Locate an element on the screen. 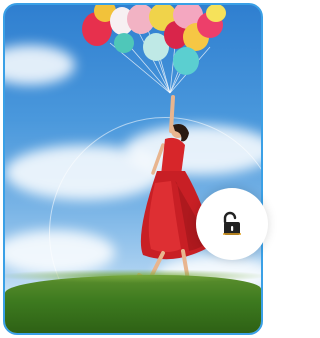  unlock-button is located at coordinates (232, 224).